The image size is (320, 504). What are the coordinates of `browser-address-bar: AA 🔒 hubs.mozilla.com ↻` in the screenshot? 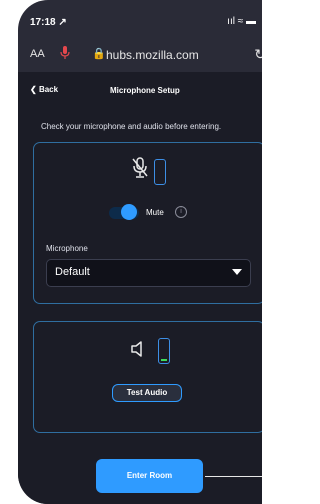 It's located at (140, 56).